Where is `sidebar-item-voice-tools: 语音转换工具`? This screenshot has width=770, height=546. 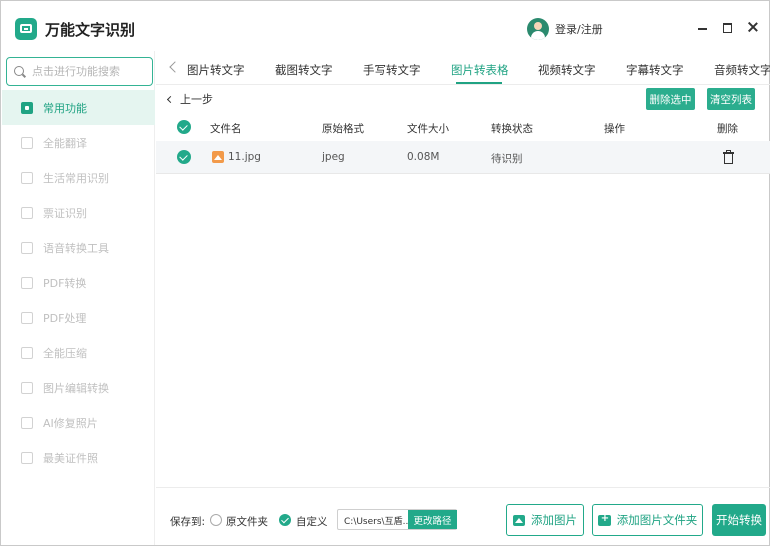
sidebar-item-voice-tools: 语音转换工具 is located at coordinates (78, 247).